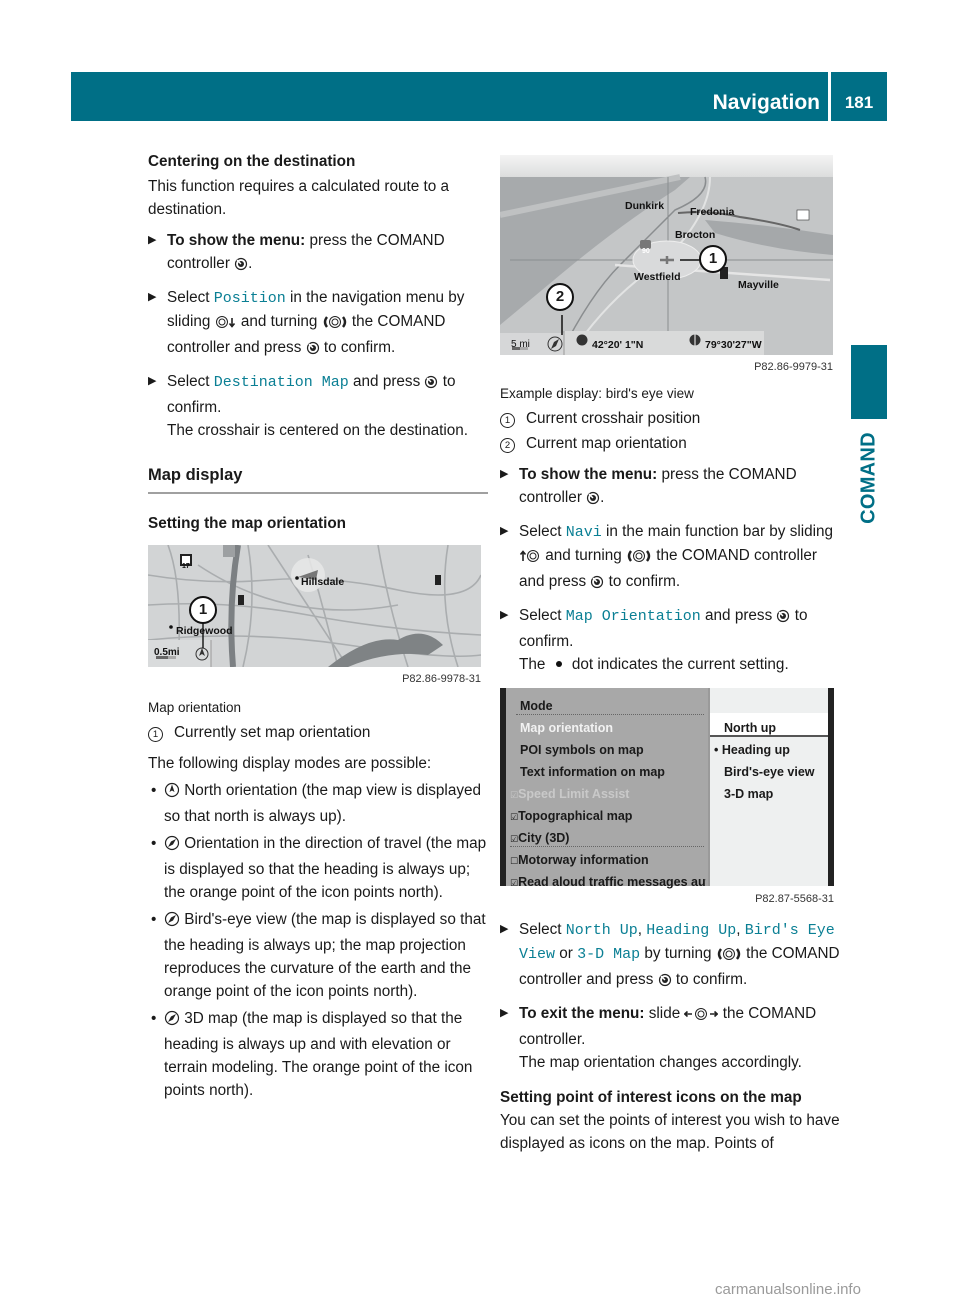 The image size is (960, 1302). What do you see at coordinates (748, 794) in the screenshot?
I see `option-3d-map: 3-D map` at bounding box center [748, 794].